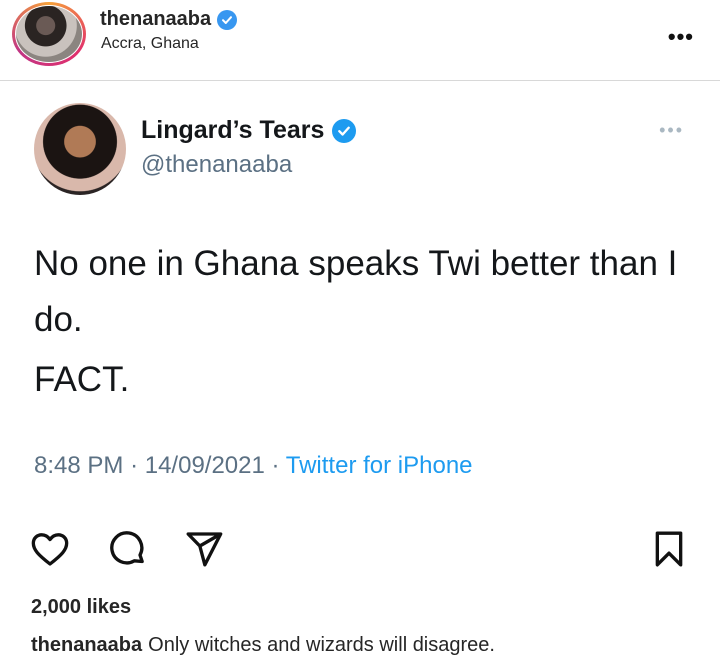 This screenshot has width=720, height=665. I want to click on tweet-body-line2: FACT., so click(82, 379).